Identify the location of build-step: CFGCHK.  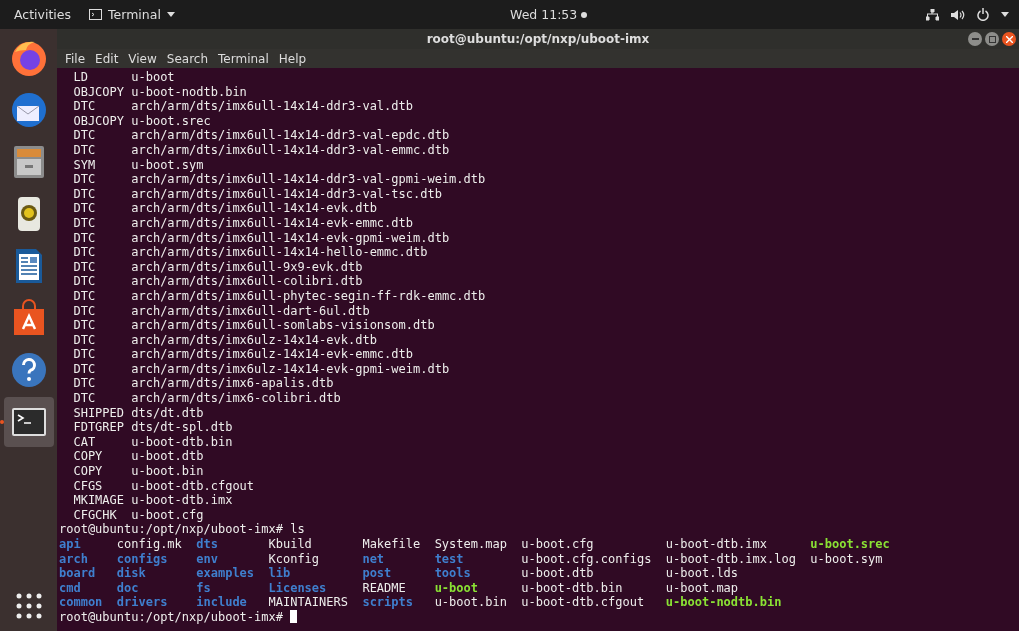
(102, 515).